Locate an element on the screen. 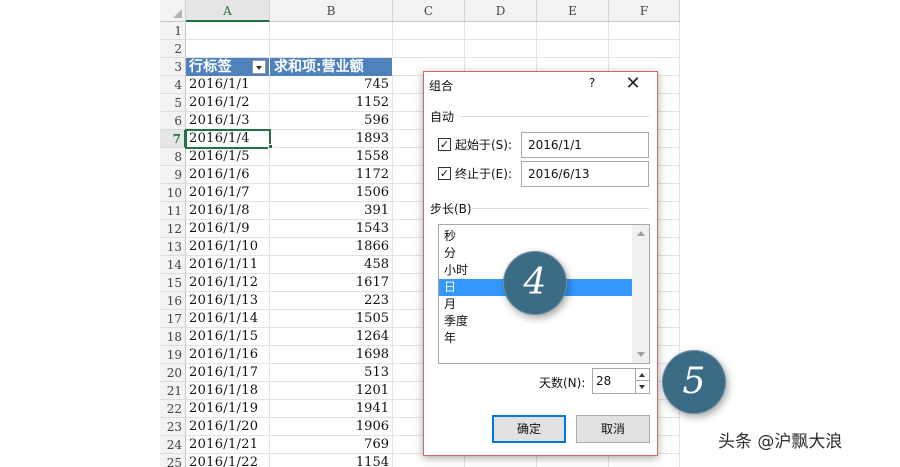 The image size is (900, 467). row-header: 8 is located at coordinates (173, 157).